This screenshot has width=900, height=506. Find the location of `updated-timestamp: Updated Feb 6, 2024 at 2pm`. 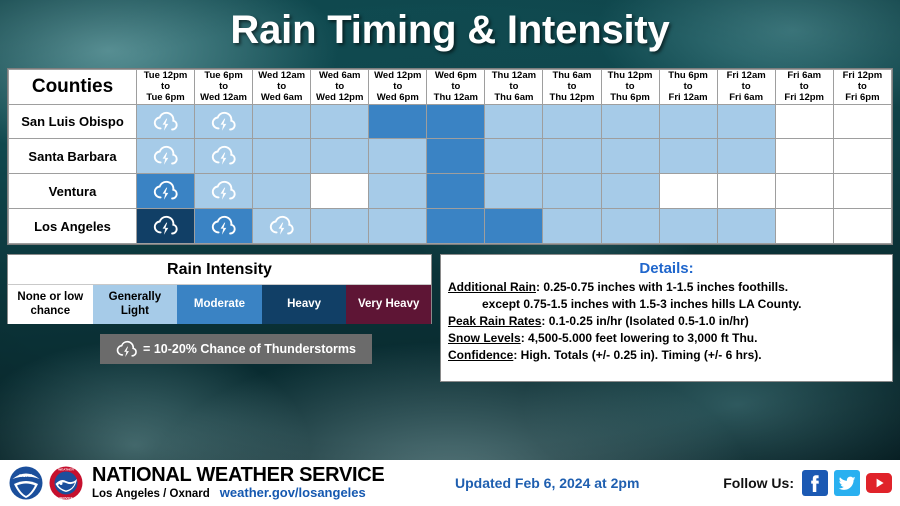

updated-timestamp: Updated Feb 6, 2024 at 2pm is located at coordinates (547, 483).